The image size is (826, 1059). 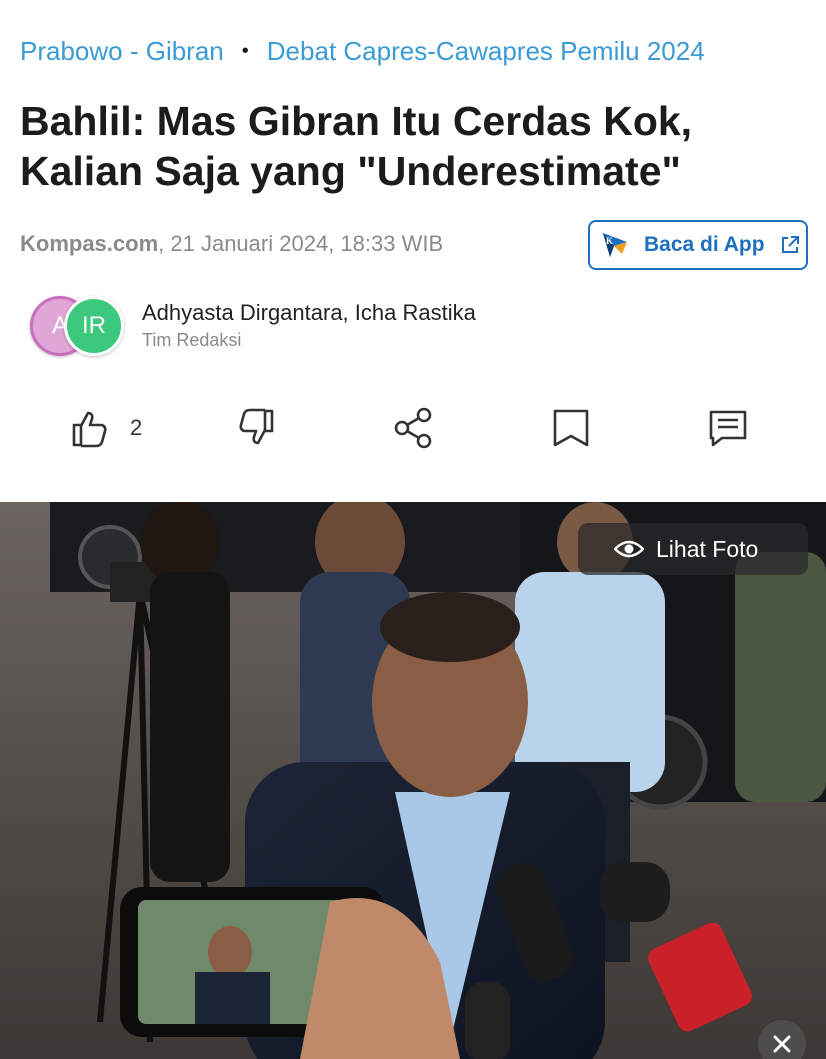 I want to click on article-meta: Kompas.com, 21 Januari 2024, 18:33 WIB, so click(x=231, y=244).